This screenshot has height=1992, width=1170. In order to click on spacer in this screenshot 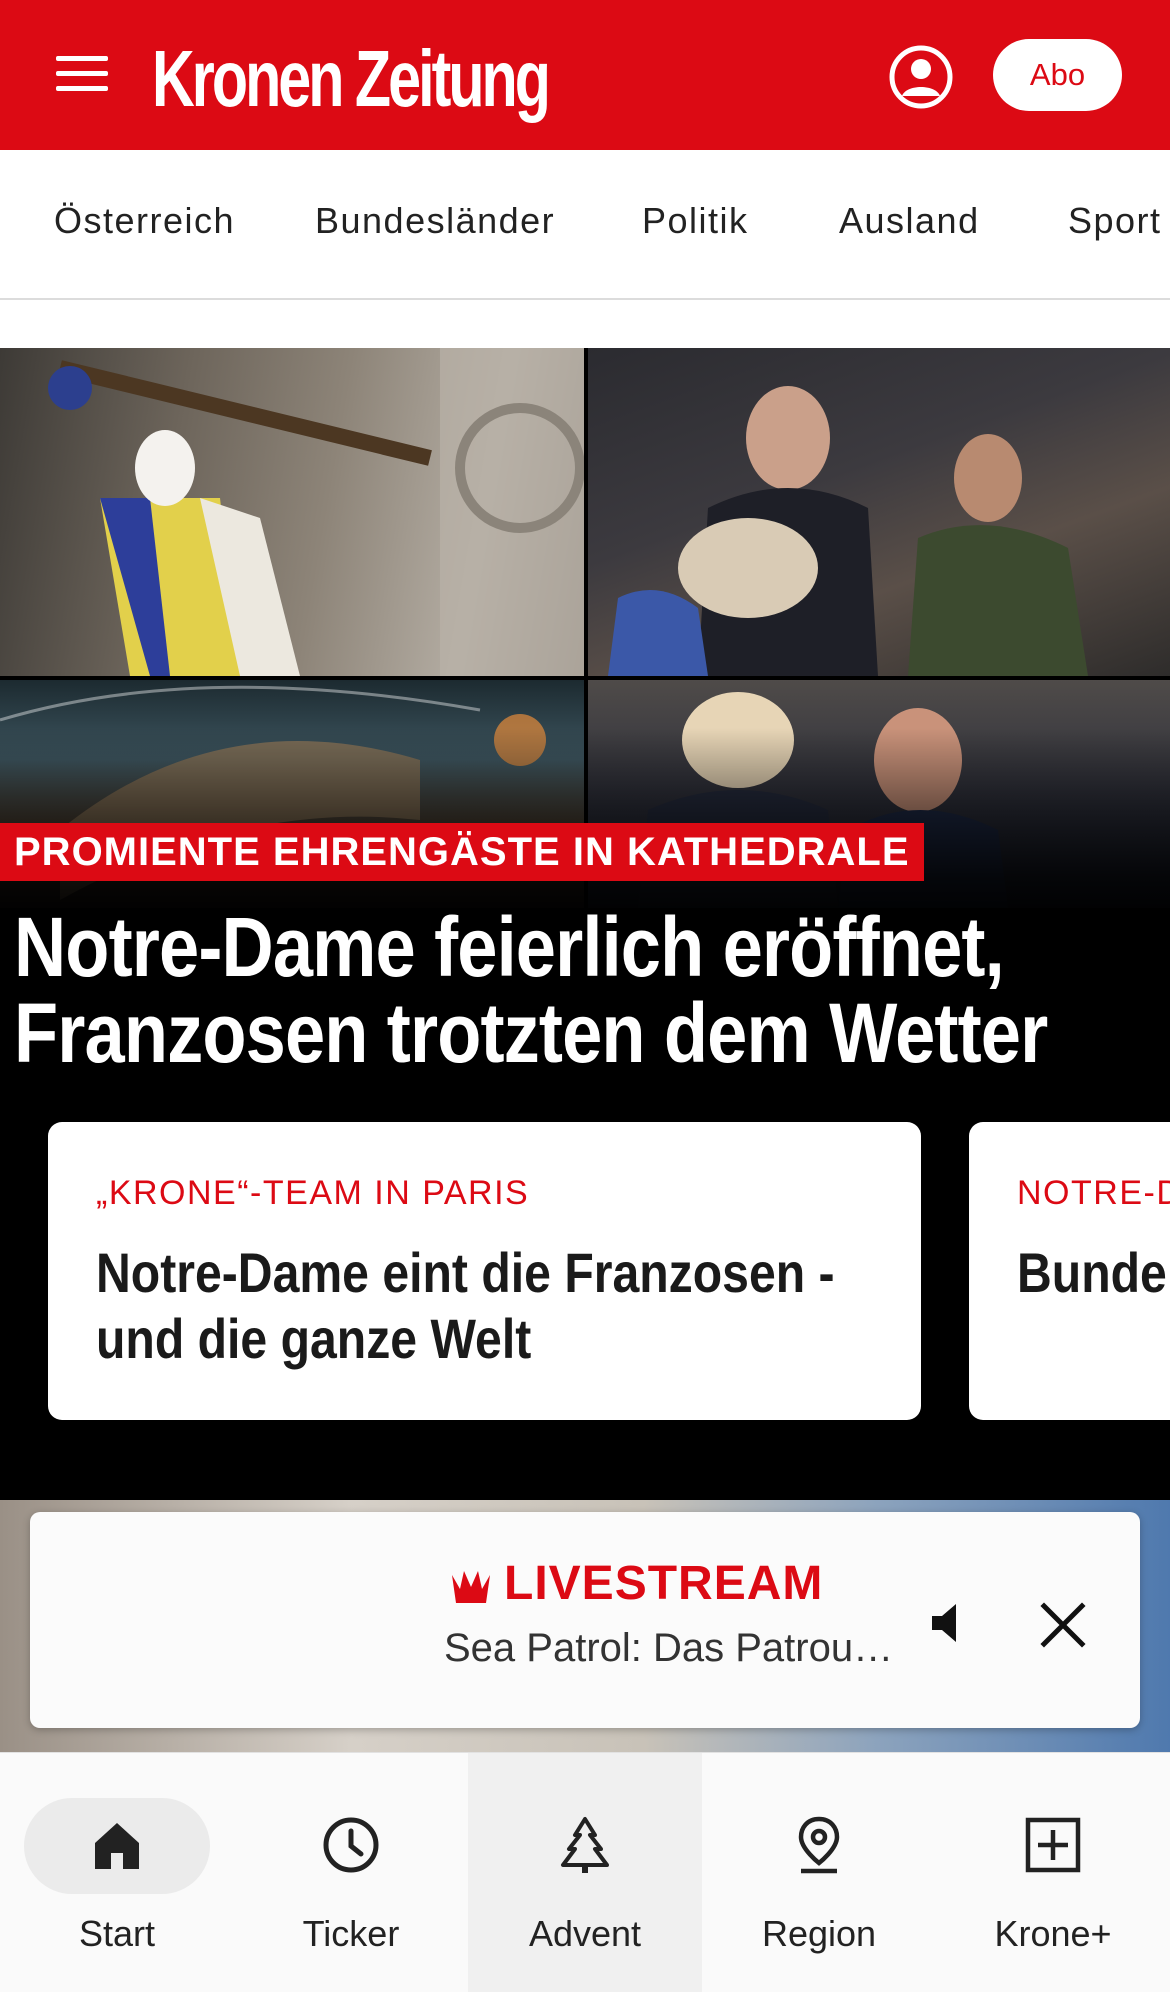, I will do `click(585, 324)`.